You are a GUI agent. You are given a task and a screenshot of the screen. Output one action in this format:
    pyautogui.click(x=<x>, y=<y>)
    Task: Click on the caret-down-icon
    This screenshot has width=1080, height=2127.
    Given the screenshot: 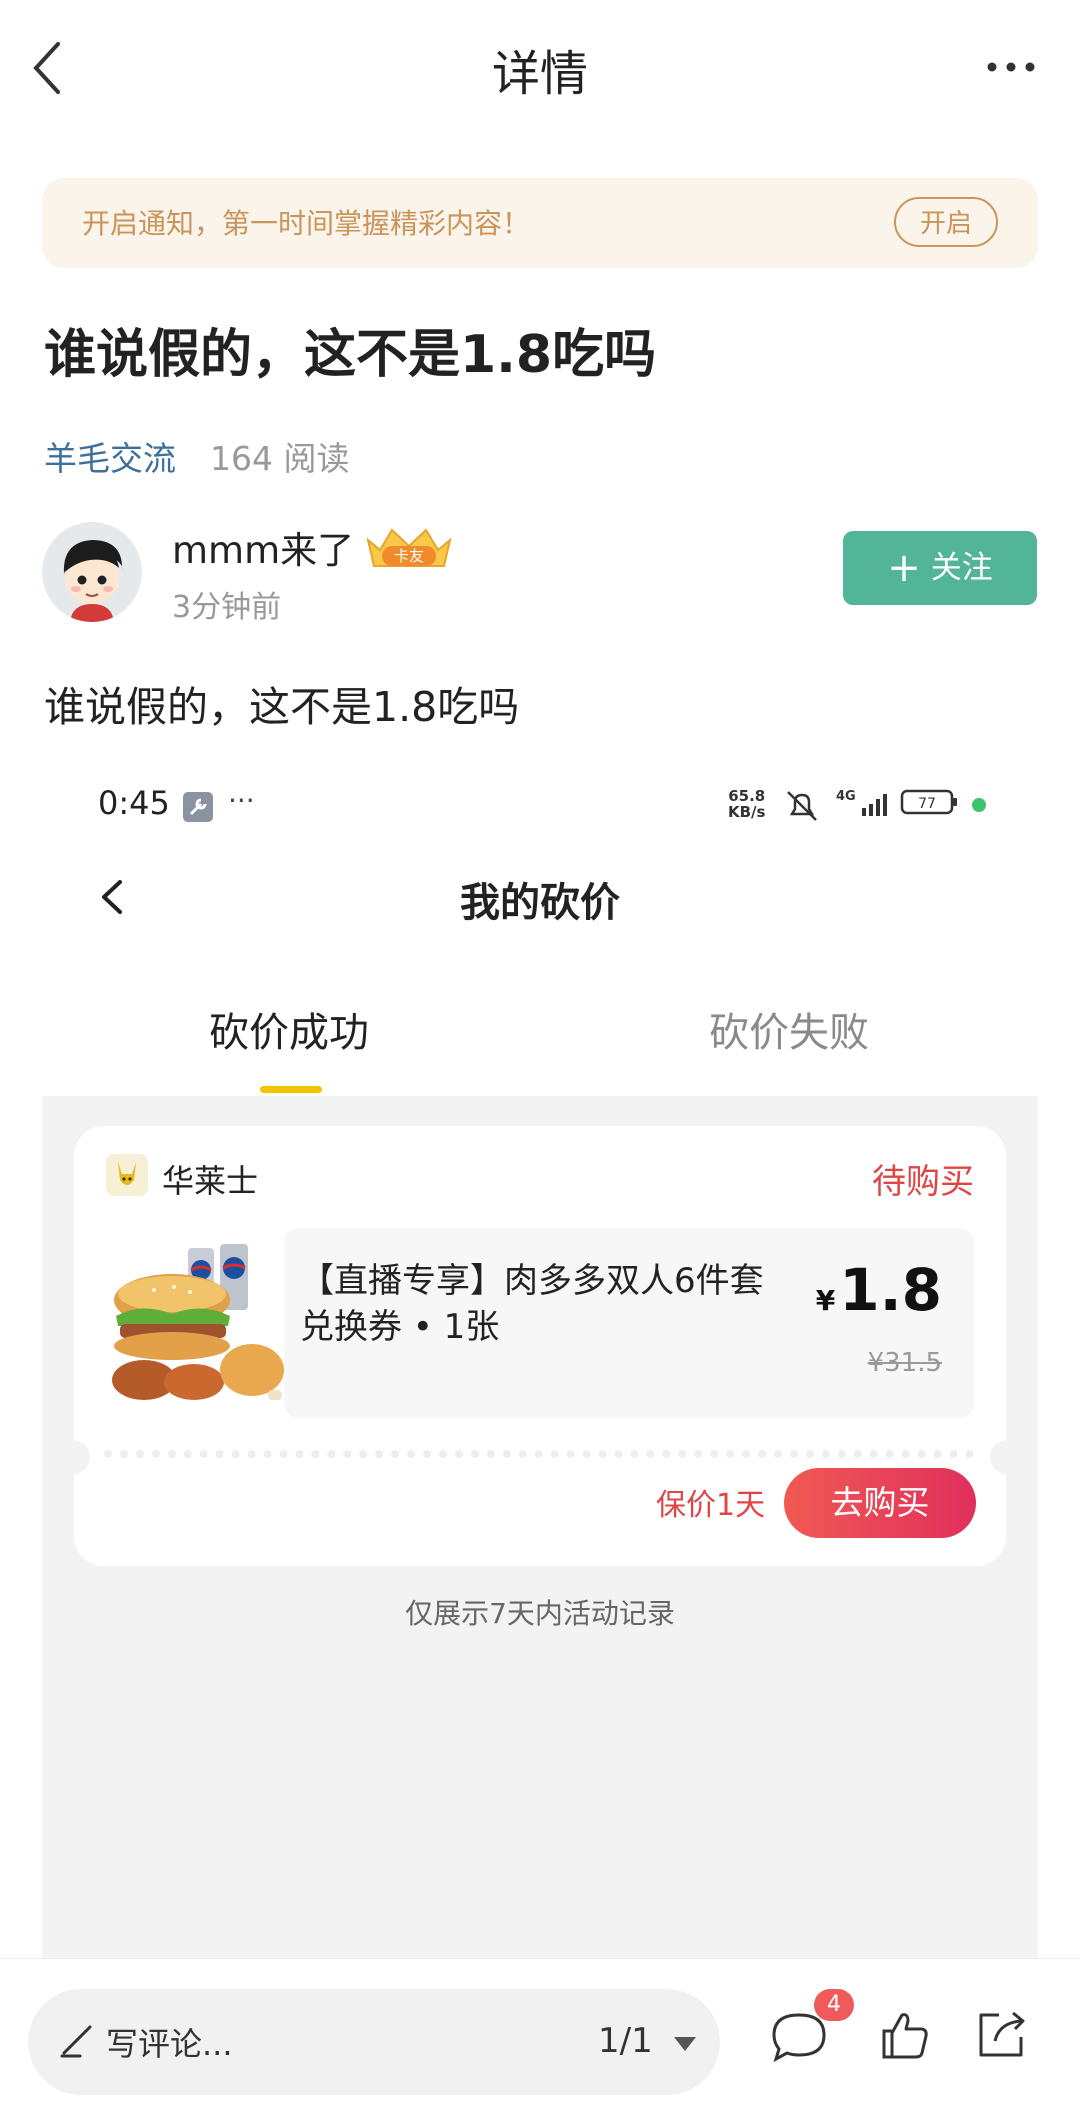 What is the action you would take?
    pyautogui.click(x=685, y=2044)
    